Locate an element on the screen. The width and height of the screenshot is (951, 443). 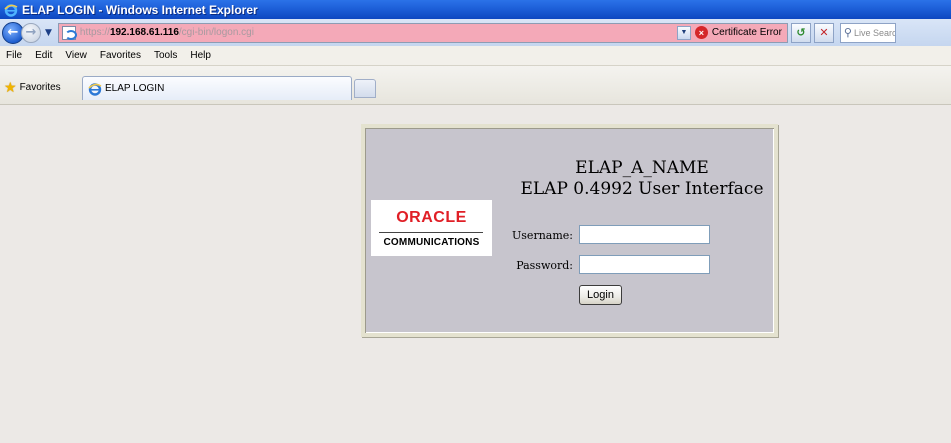
certificate-error-icon: × is located at coordinates (701, 32).